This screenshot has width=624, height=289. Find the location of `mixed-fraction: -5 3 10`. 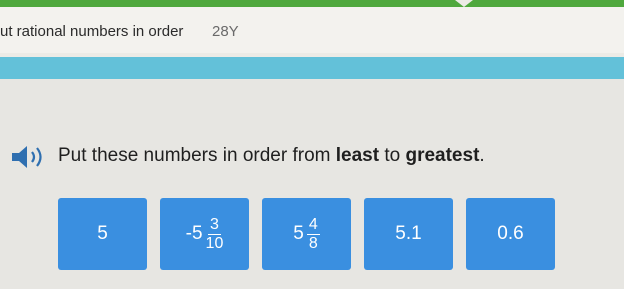

mixed-fraction: -5 3 10 is located at coordinates (204, 233).